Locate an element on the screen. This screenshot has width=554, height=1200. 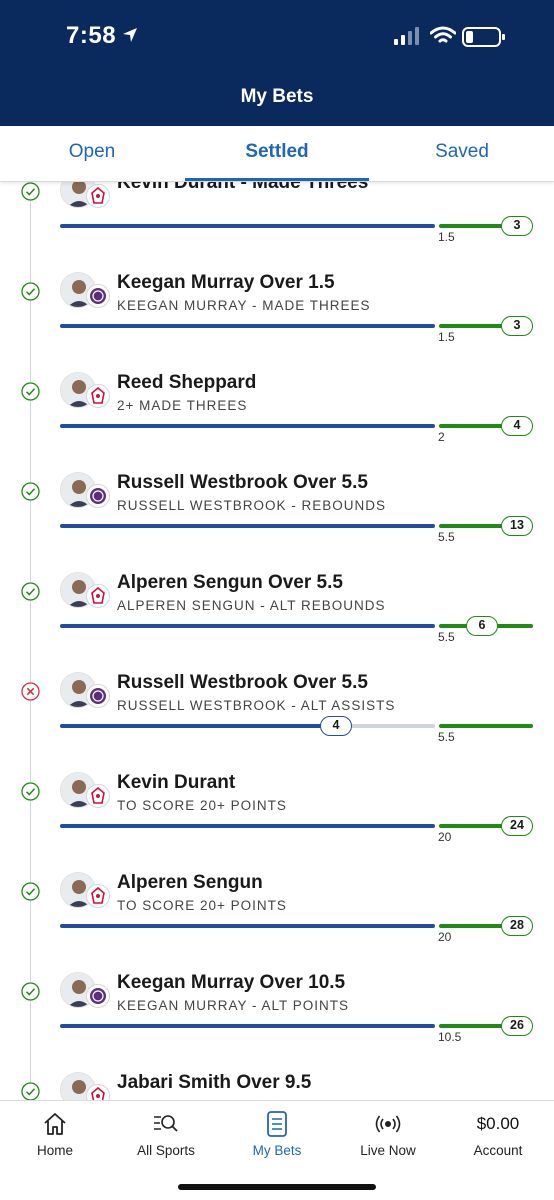
home-icon is located at coordinates (55, 1124).